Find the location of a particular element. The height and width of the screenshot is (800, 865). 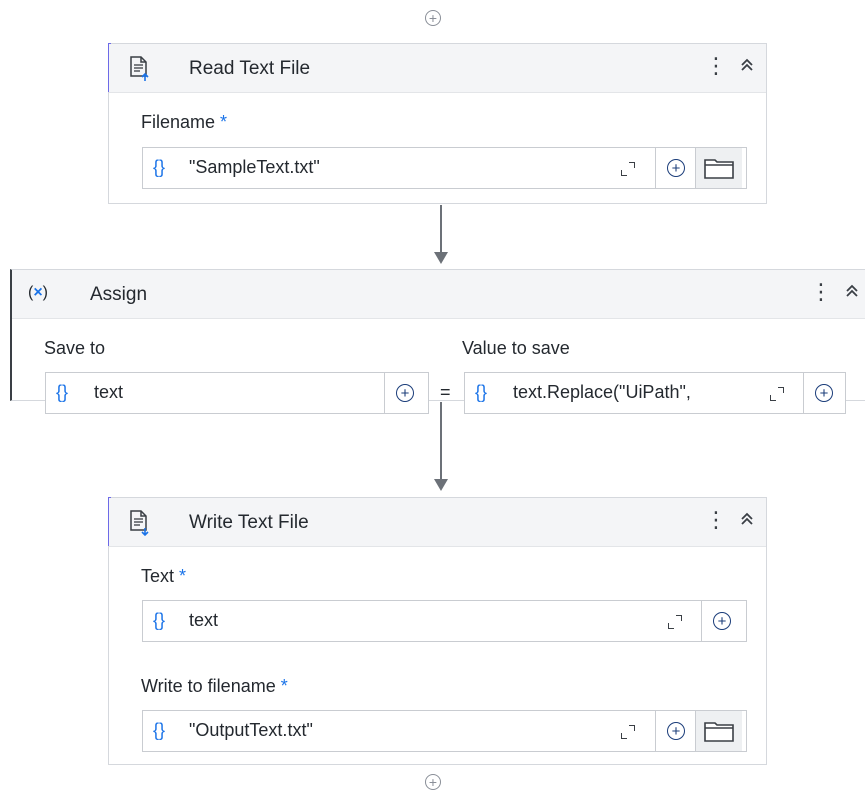

text-input: {} text + is located at coordinates (444, 621).